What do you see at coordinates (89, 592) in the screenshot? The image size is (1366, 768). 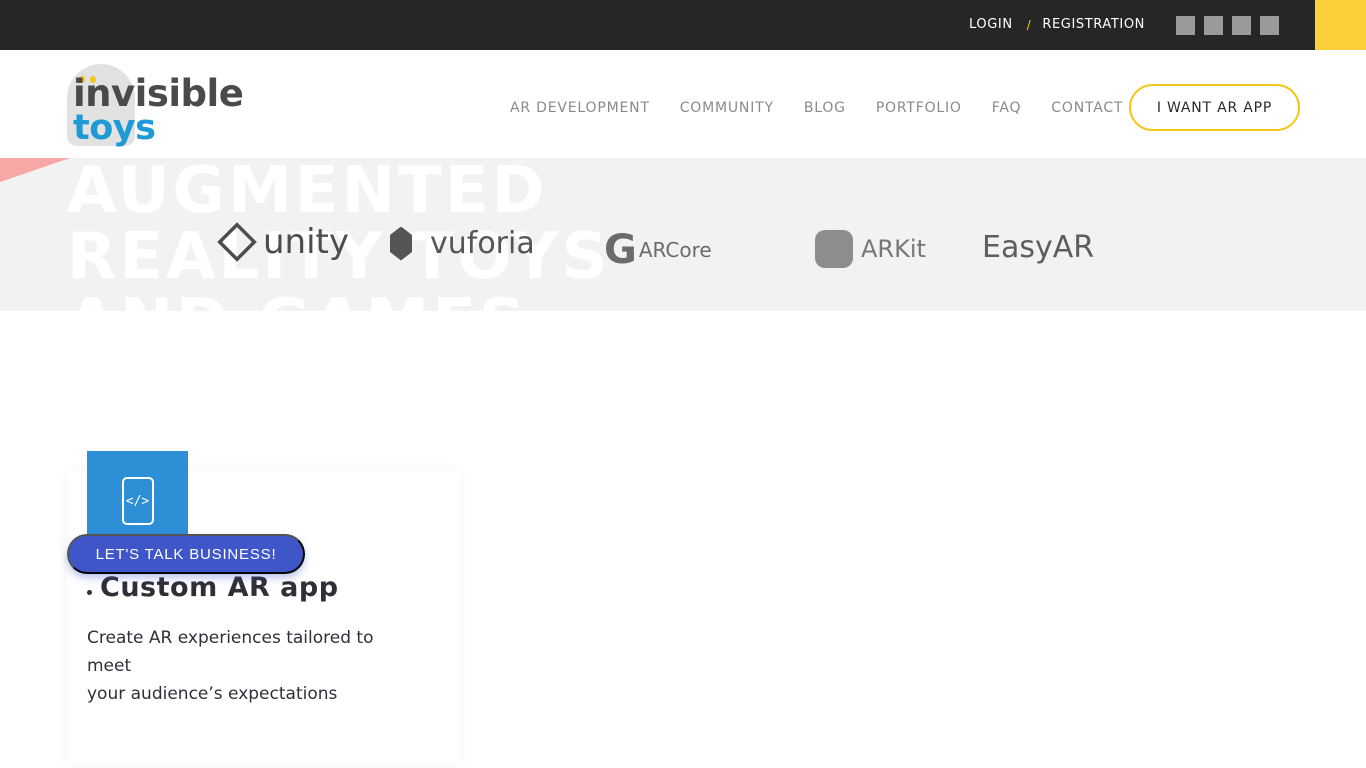 I see `bullet-dot` at bounding box center [89, 592].